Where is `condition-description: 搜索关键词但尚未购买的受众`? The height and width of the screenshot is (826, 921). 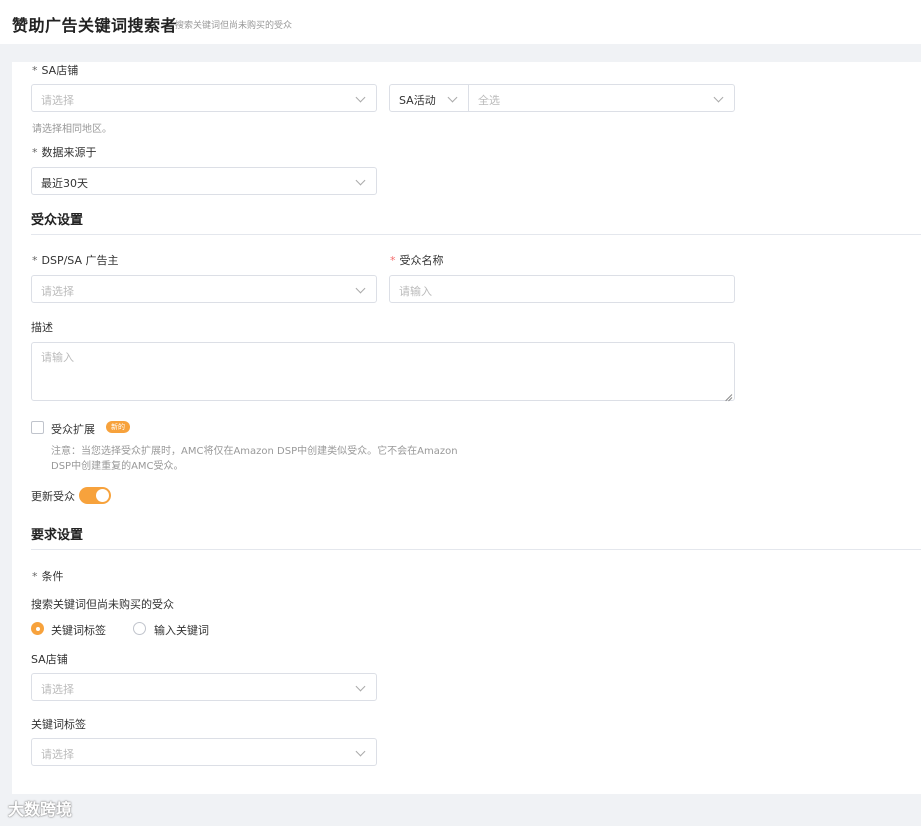 condition-description: 搜索关键词但尚未购买的受众 is located at coordinates (102, 604).